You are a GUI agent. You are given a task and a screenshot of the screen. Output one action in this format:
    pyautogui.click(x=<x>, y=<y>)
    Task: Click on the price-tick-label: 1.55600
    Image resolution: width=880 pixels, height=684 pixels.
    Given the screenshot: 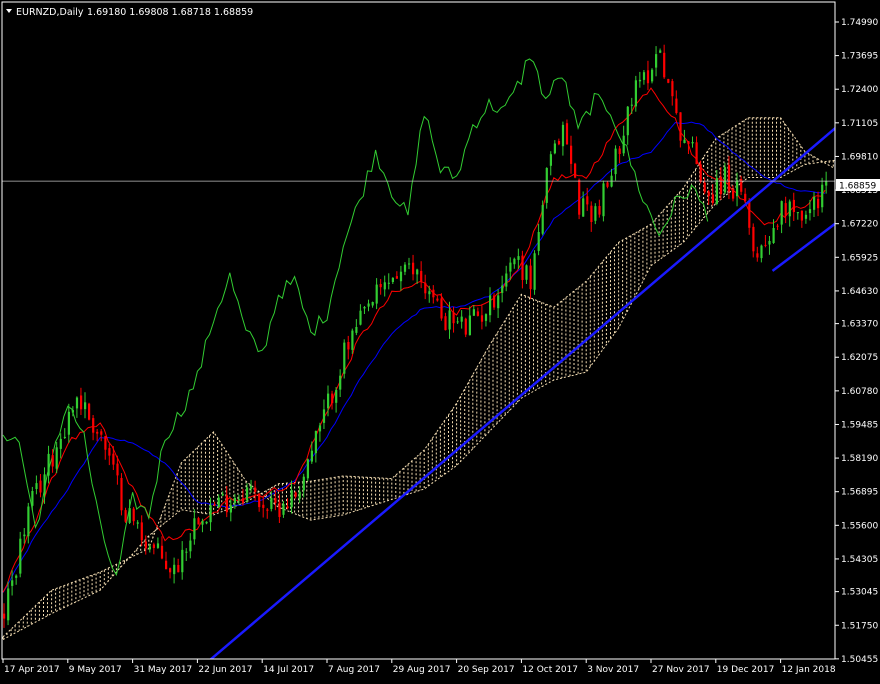 What is the action you would take?
    pyautogui.click(x=859, y=526)
    